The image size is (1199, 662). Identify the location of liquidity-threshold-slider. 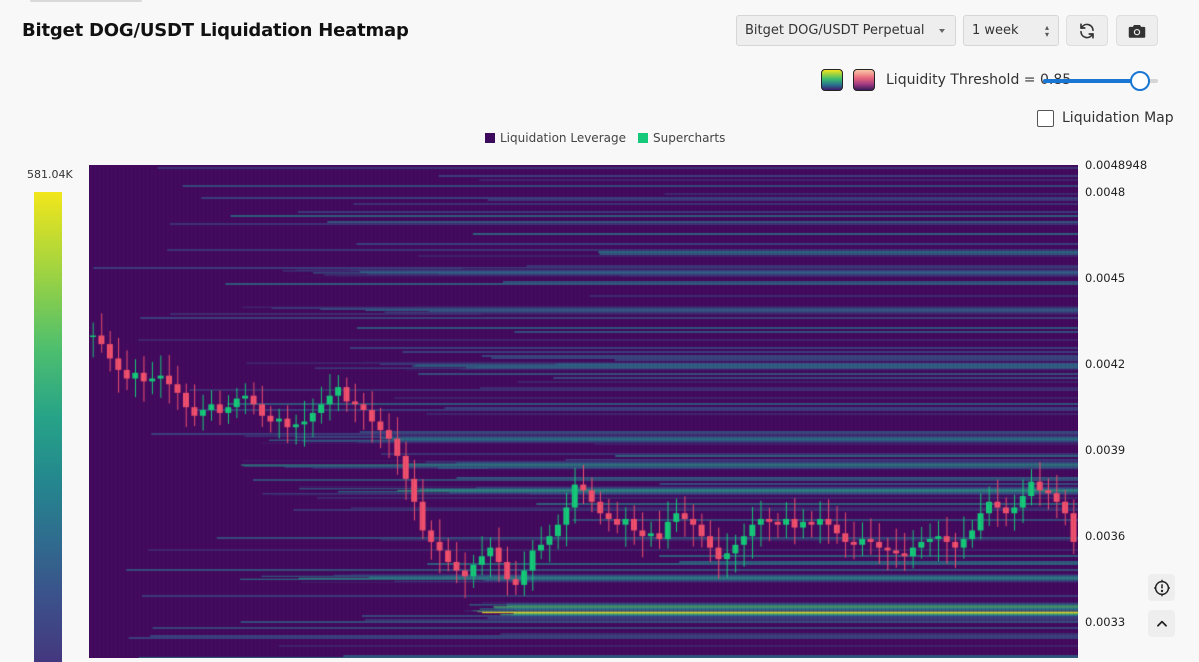
(1100, 81).